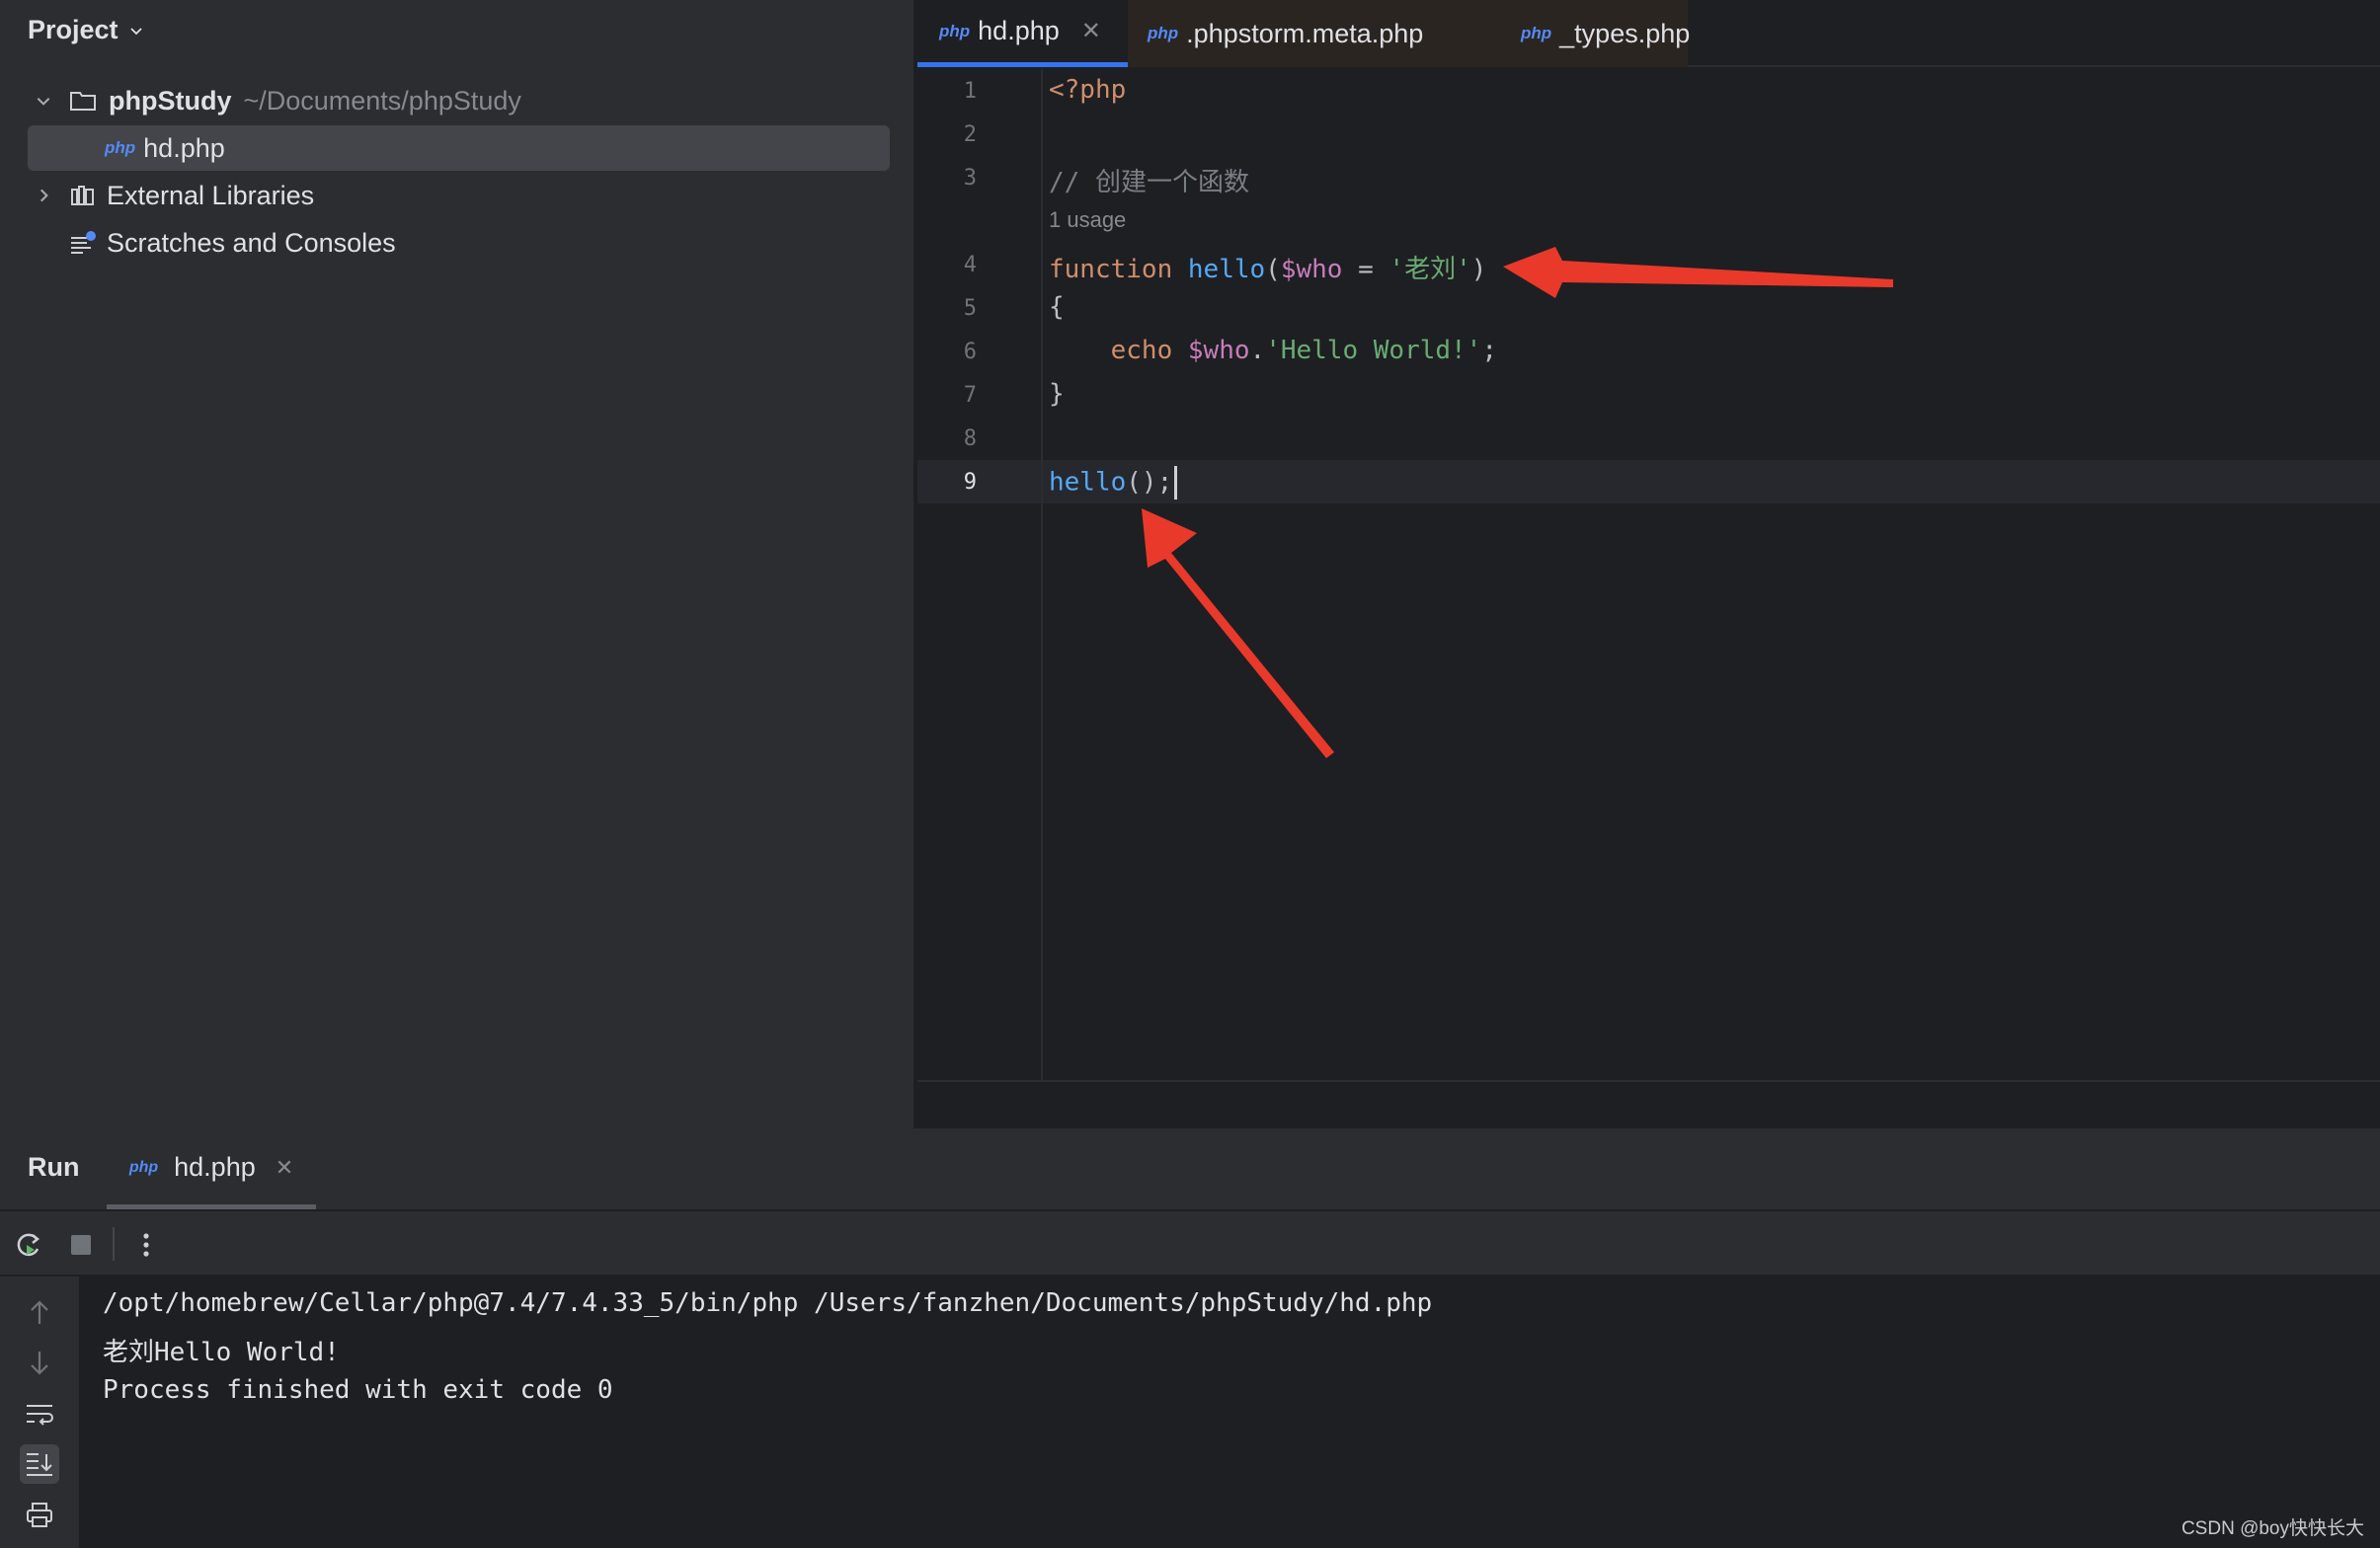 This screenshot has height=1548, width=2380. I want to click on scratches-icon, so click(83, 243).